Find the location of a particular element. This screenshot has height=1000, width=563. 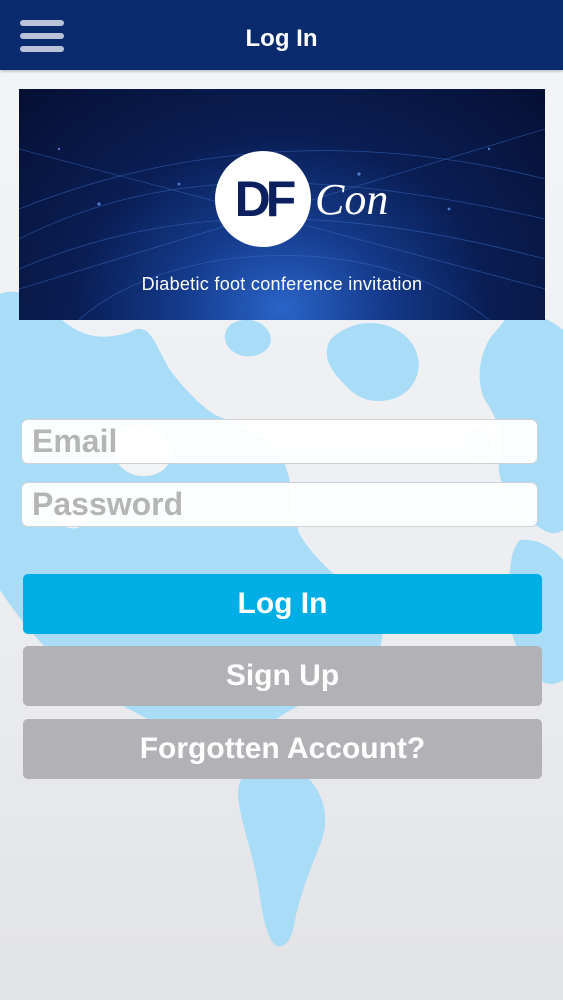

password-field is located at coordinates (279, 504).